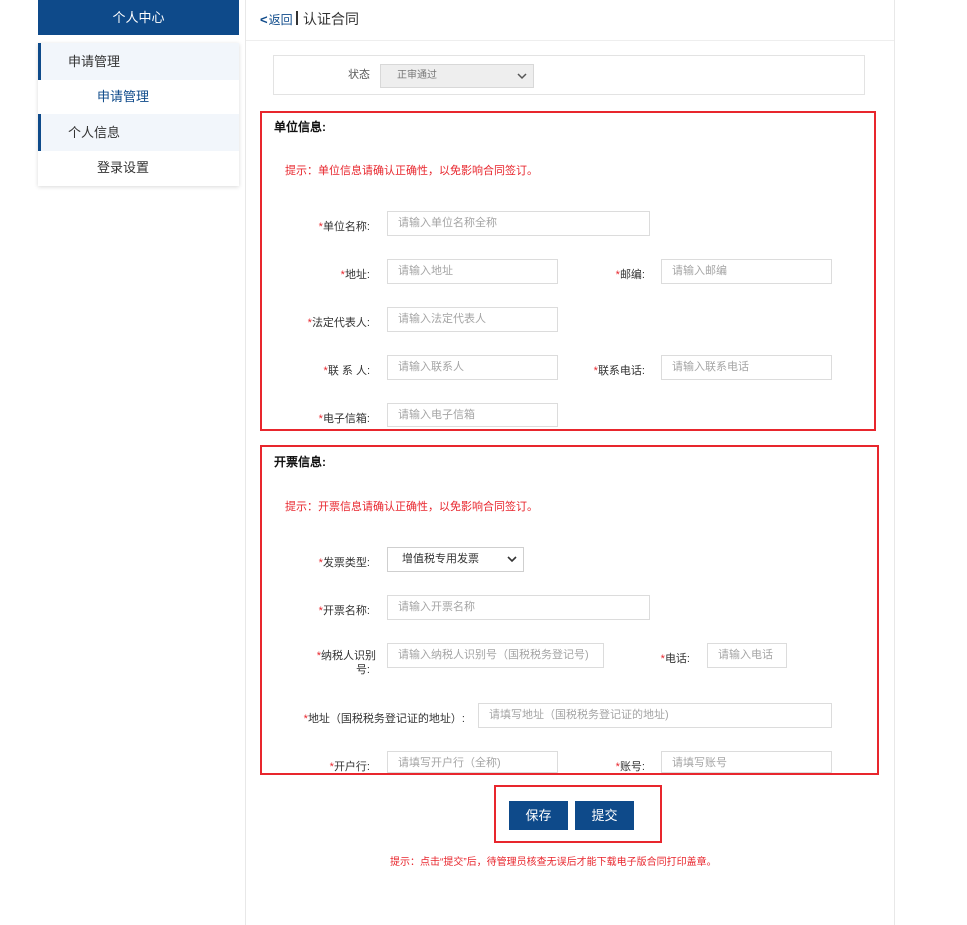 Image resolution: width=967 pixels, height=925 pixels. What do you see at coordinates (359, 75) in the screenshot?
I see `status-label: 状态` at bounding box center [359, 75].